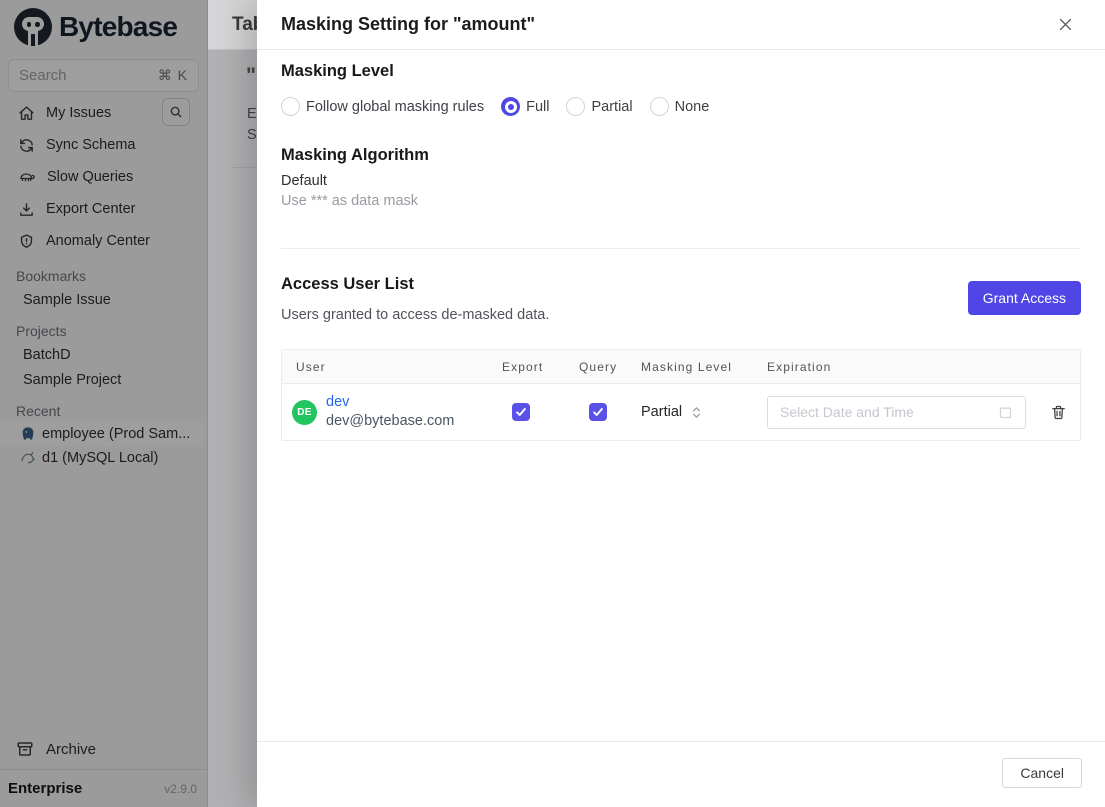  I want to click on calendar-icon, so click(1005, 412).